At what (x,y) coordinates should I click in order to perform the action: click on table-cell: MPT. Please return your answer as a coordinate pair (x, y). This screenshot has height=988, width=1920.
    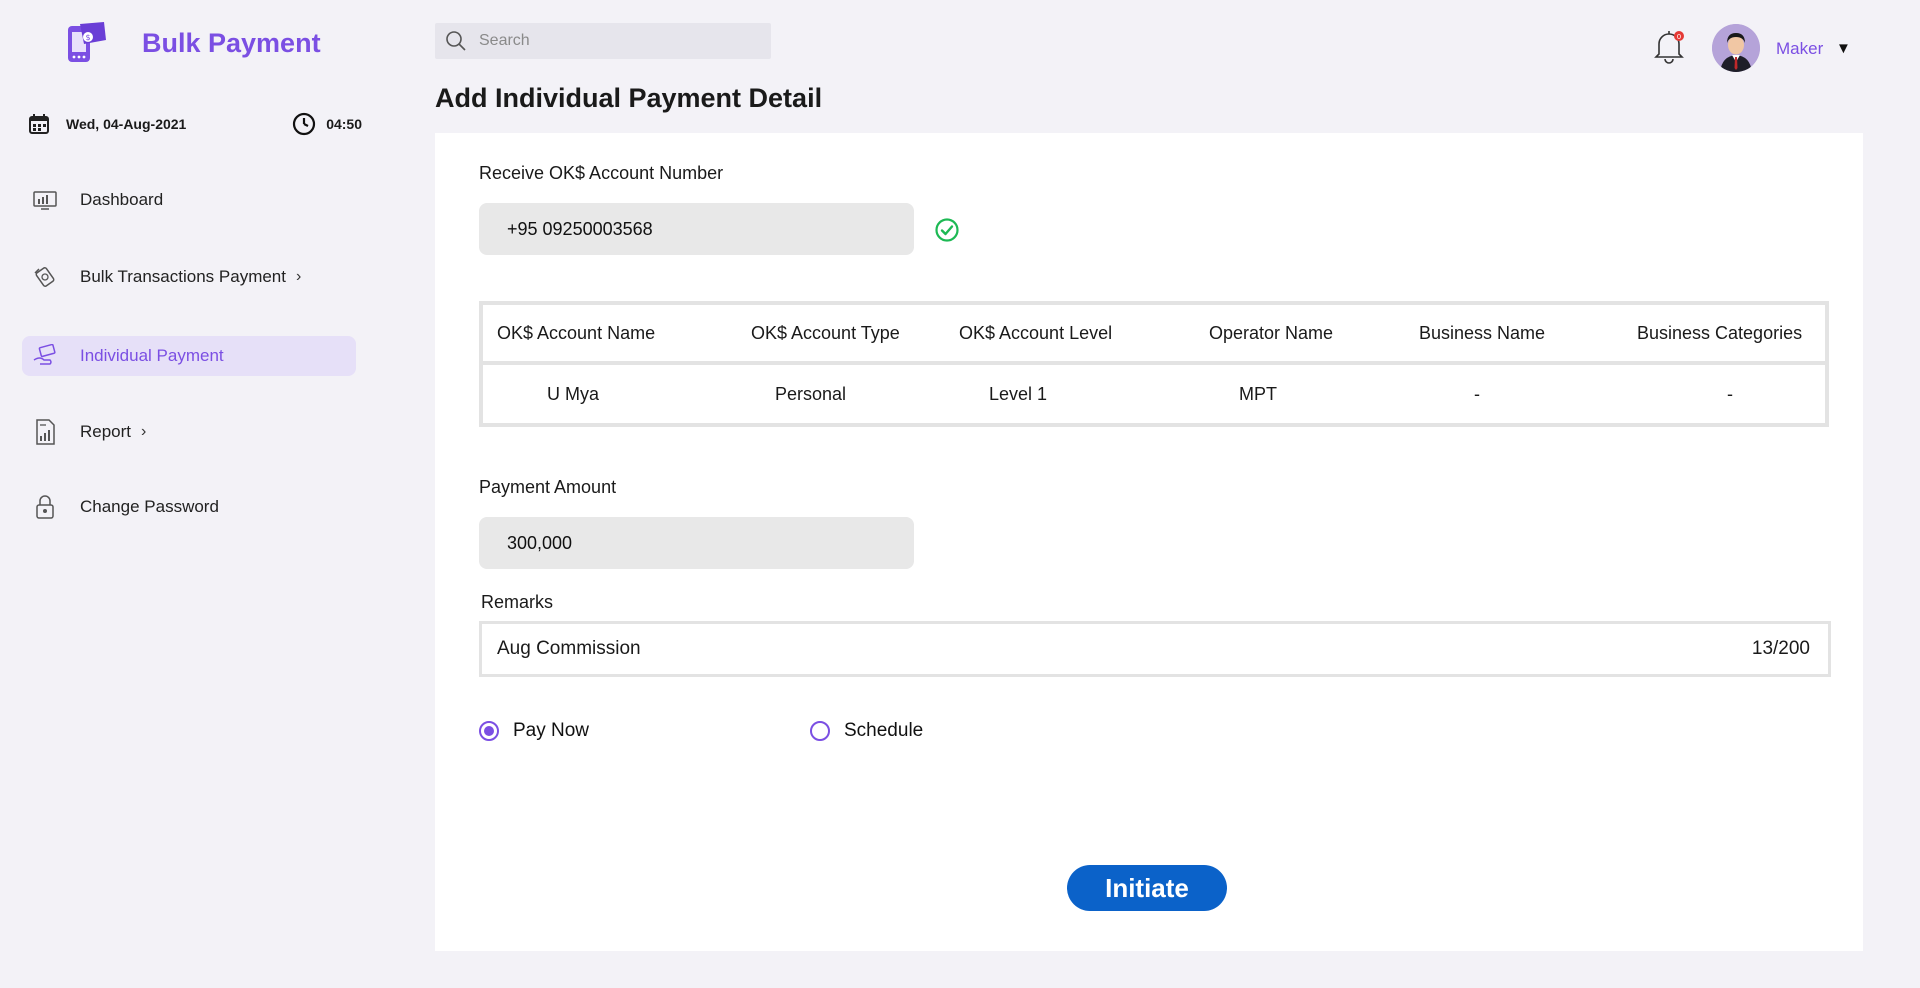
    Looking at the image, I should click on (1258, 393).